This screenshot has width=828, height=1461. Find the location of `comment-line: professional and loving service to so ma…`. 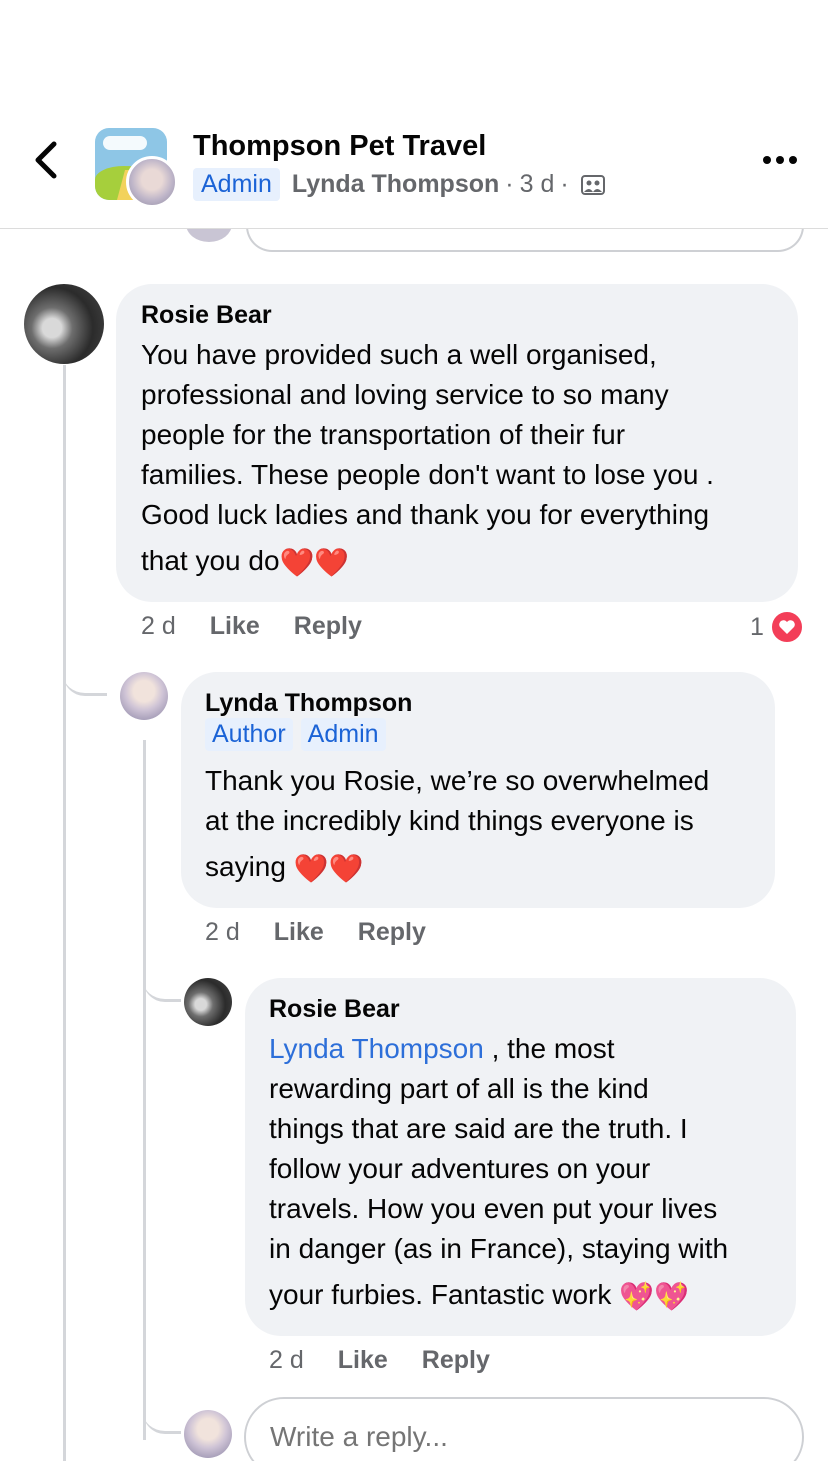

comment-line: professional and loving service to so ma… is located at coordinates (405, 394).